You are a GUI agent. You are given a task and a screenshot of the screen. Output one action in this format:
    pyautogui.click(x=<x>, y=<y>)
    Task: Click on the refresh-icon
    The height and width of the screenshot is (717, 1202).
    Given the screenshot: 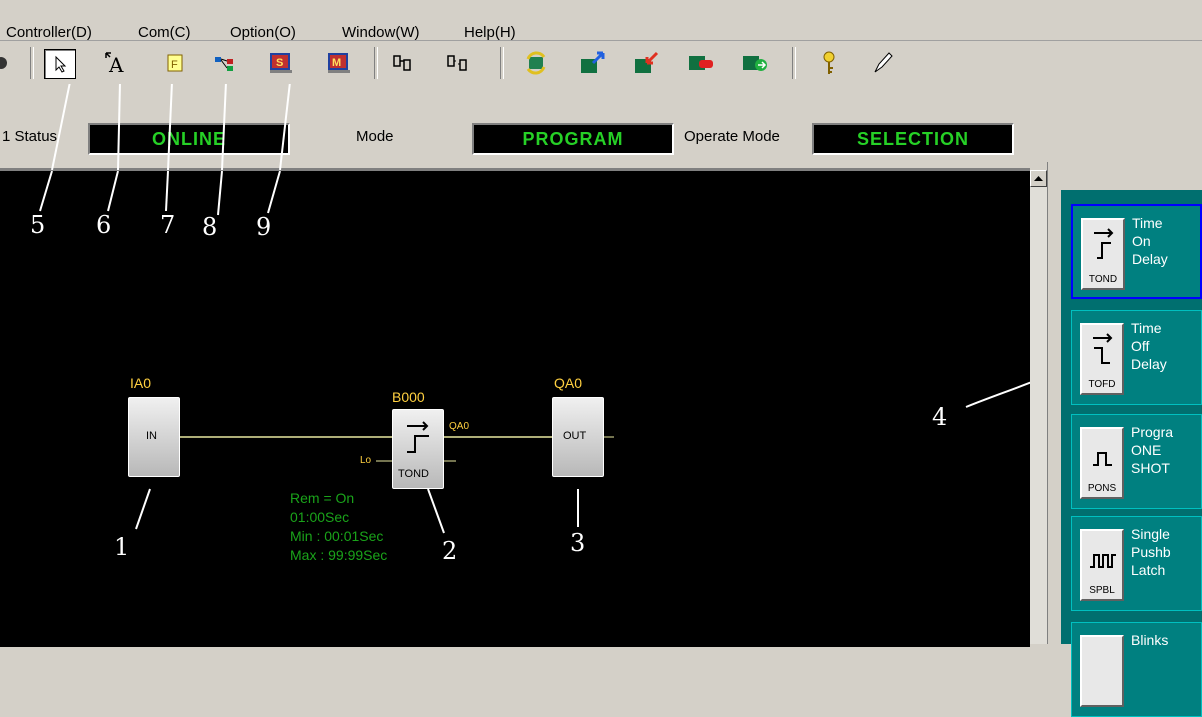 What is the action you would take?
    pyautogui.click(x=537, y=63)
    